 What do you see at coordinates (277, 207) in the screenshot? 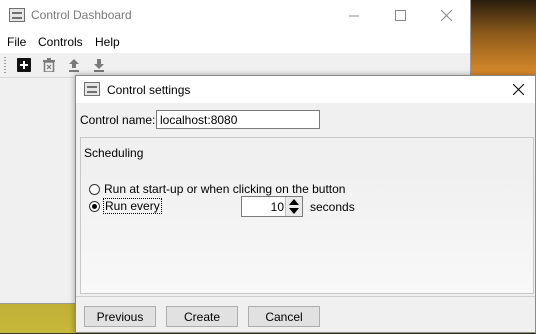
I see `interval-value: 10` at bounding box center [277, 207].